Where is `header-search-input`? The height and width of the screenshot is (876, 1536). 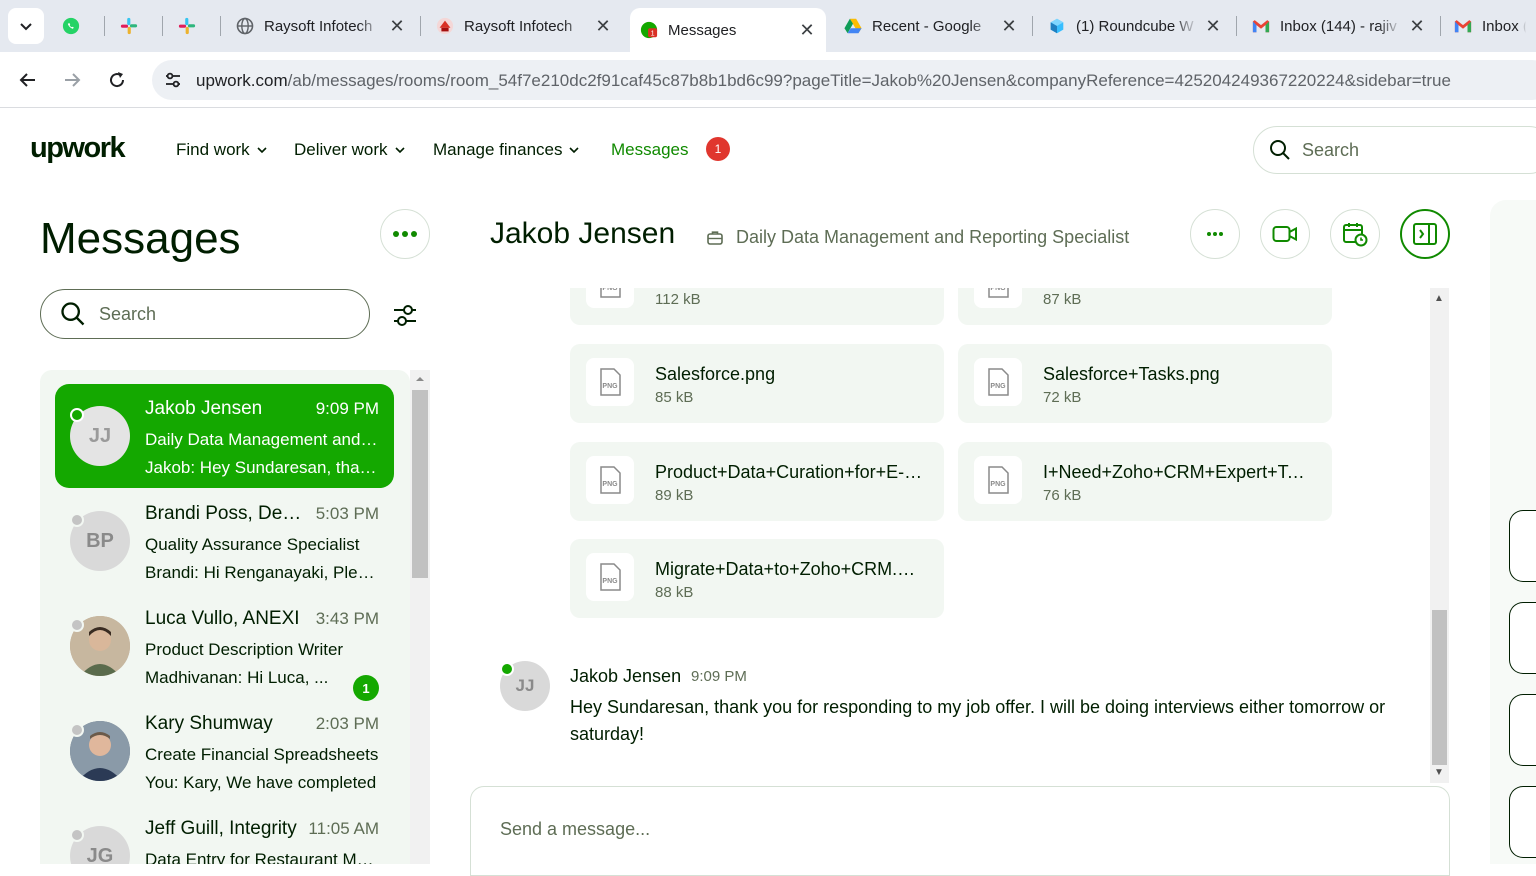 header-search-input is located at coordinates (1402, 150).